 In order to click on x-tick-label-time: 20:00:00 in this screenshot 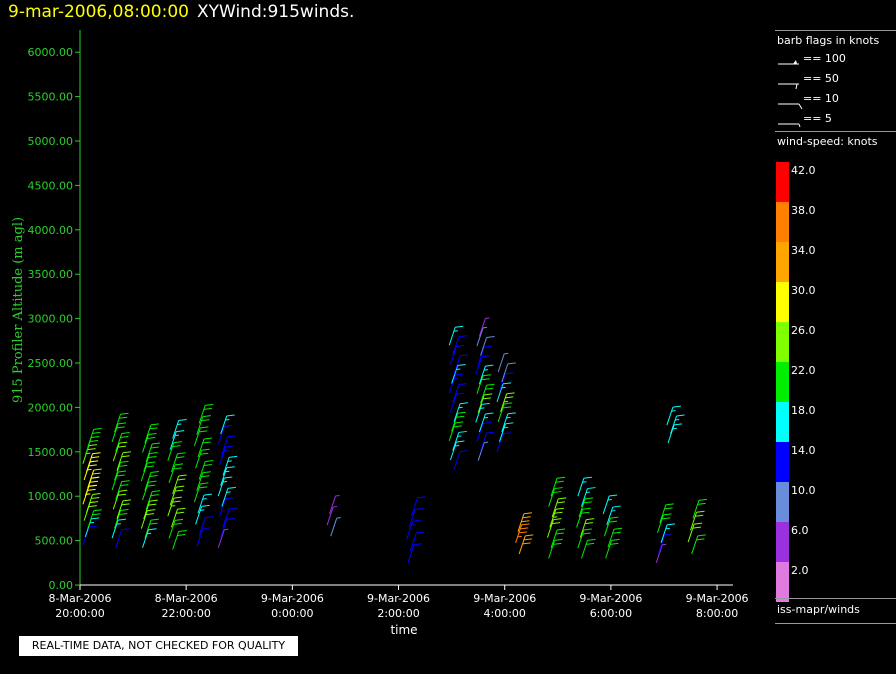, I will do `click(79, 613)`.